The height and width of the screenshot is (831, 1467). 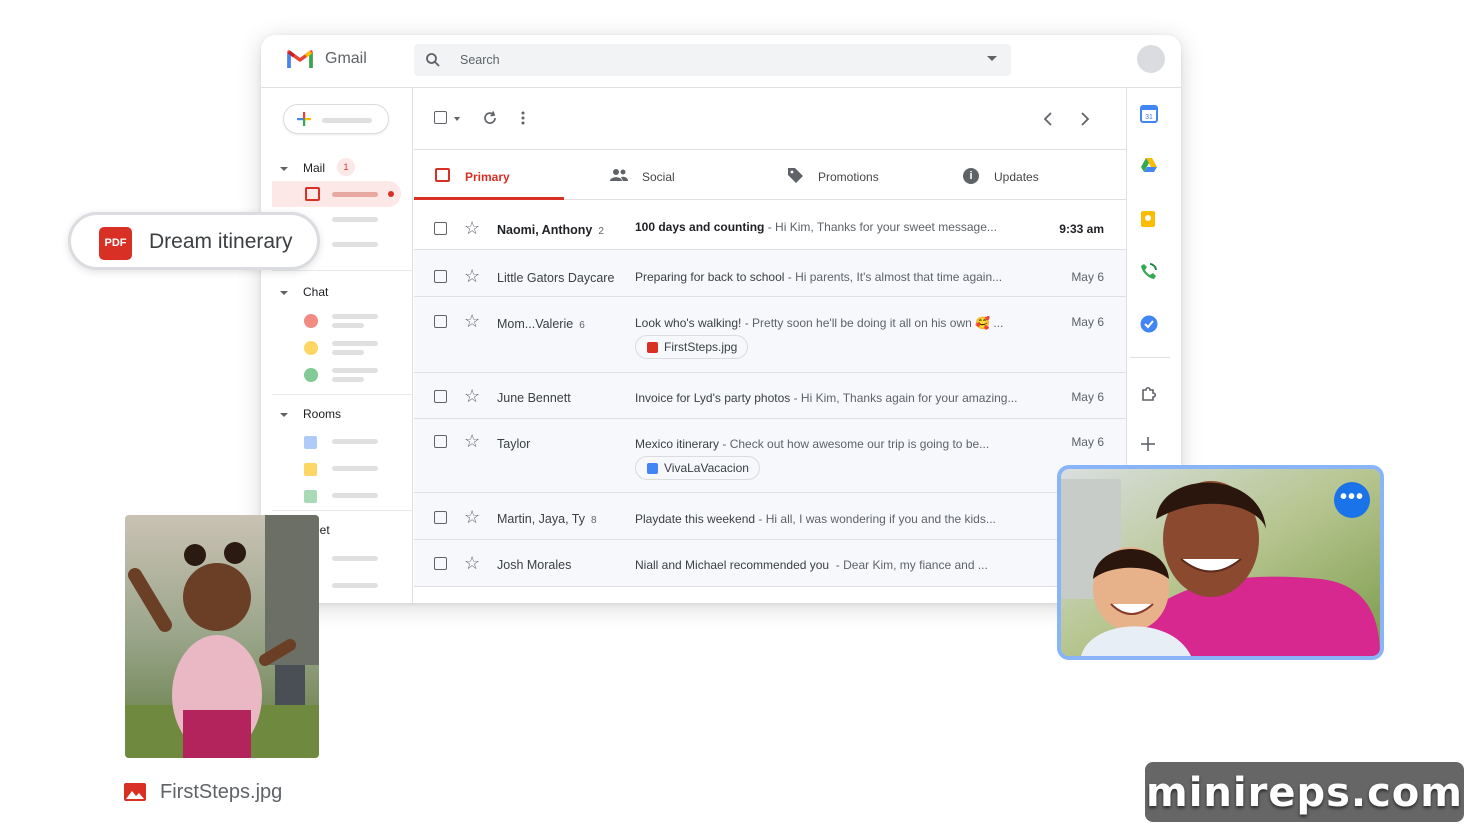 I want to click on tab-promotions: Promotions, so click(x=854, y=175).